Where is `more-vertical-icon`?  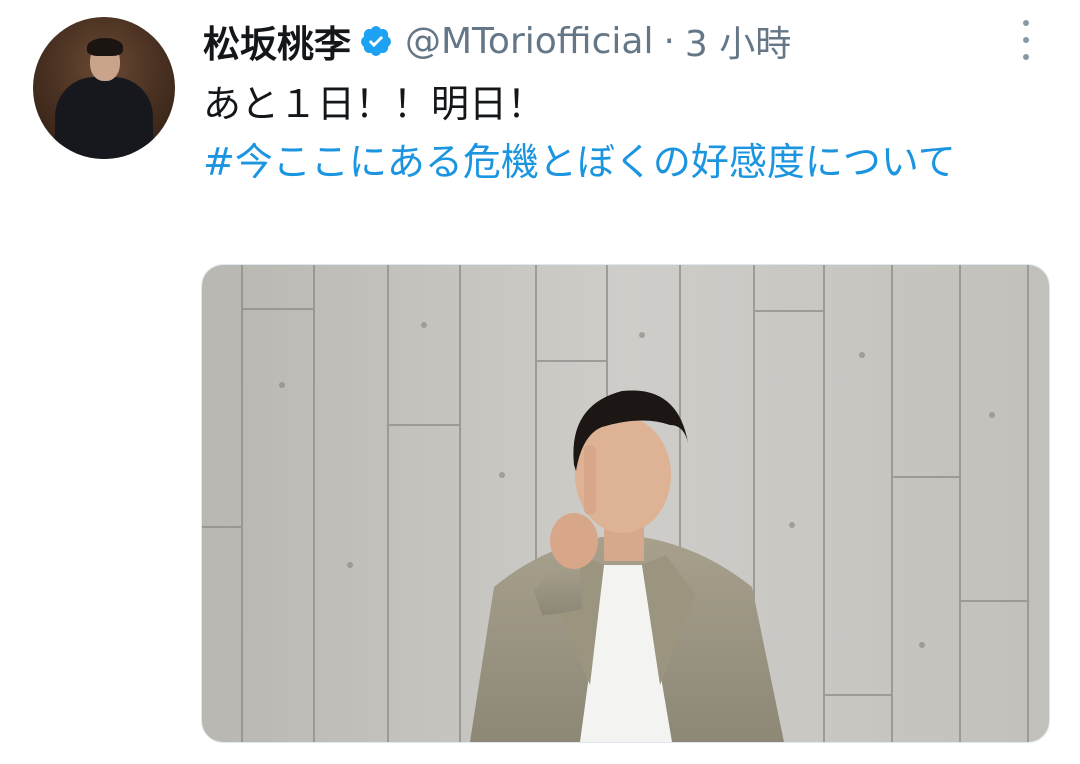 more-vertical-icon is located at coordinates (1026, 40).